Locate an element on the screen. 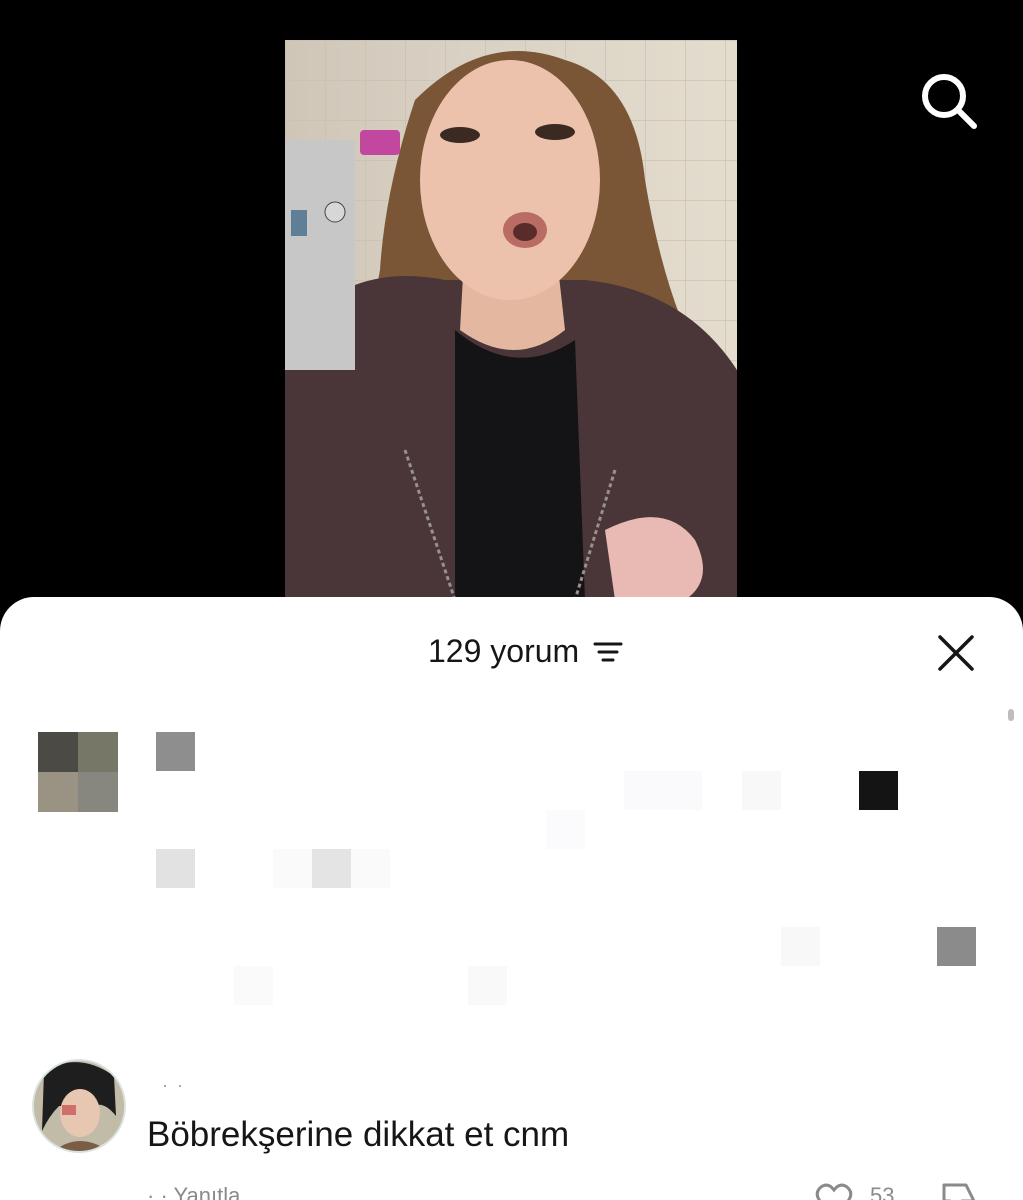 The width and height of the screenshot is (1023, 1200). comments-sort-toggle: 129 yorum is located at coordinates (525, 651).